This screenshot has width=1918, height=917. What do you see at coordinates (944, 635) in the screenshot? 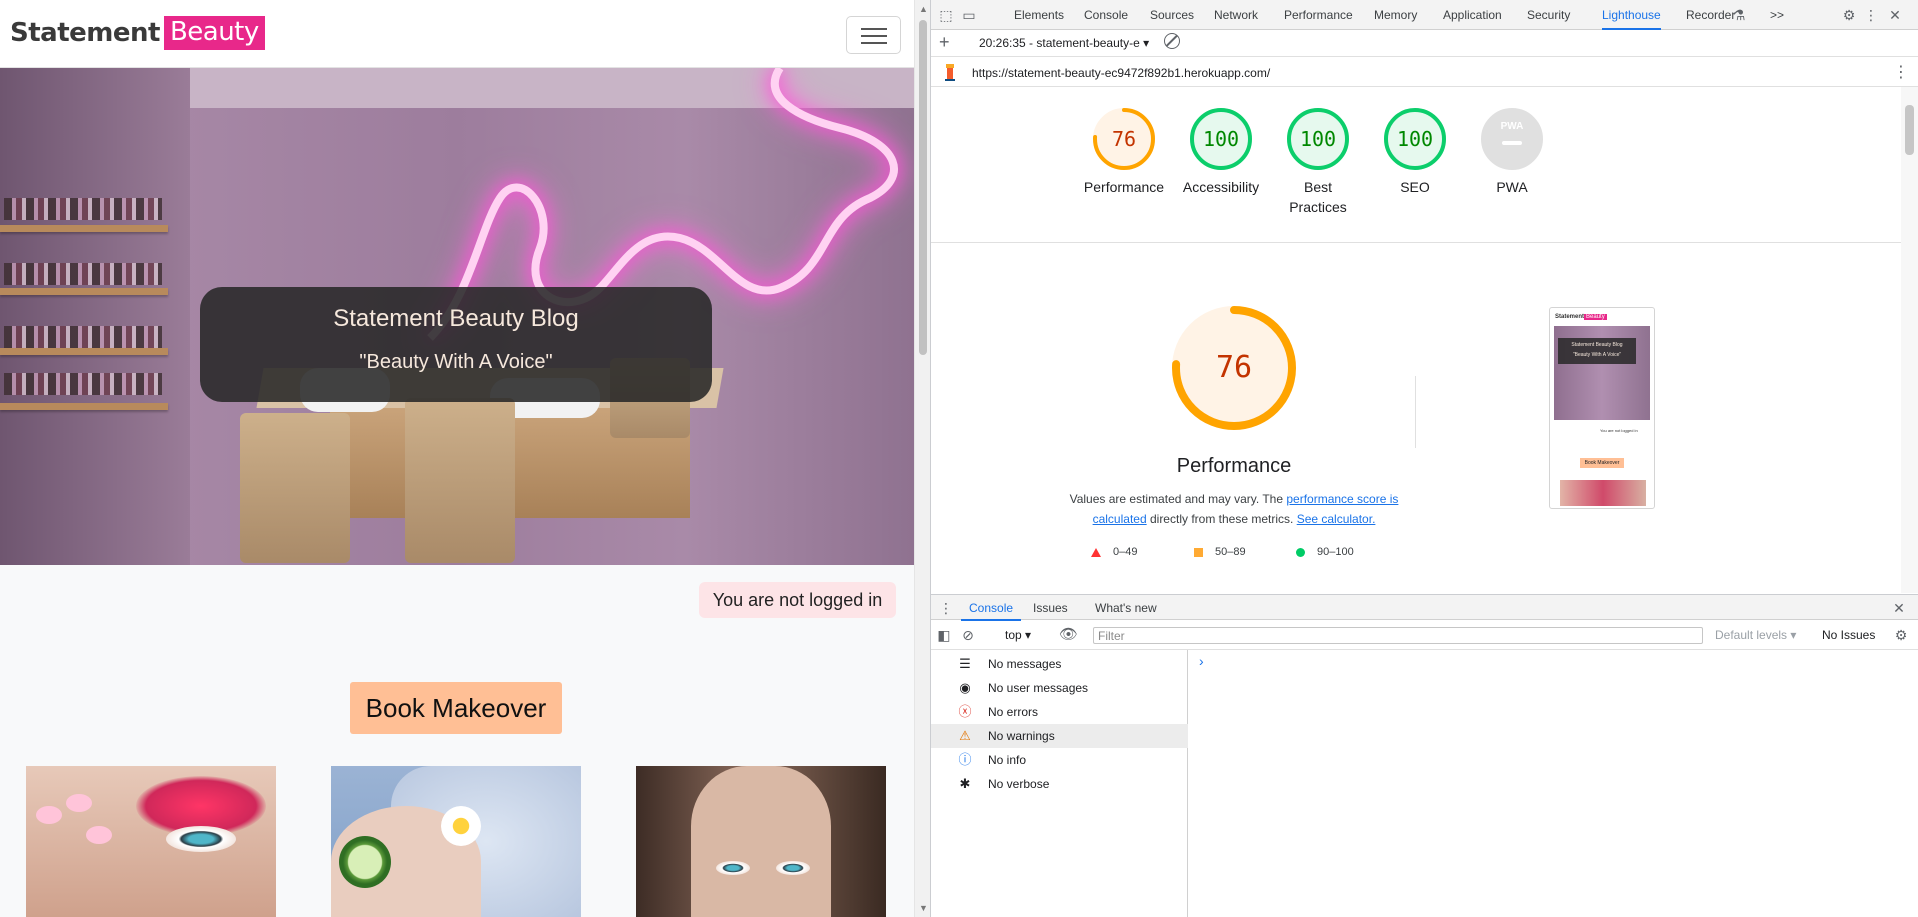
I see `sidebar-toggle-icon: ◧` at bounding box center [944, 635].